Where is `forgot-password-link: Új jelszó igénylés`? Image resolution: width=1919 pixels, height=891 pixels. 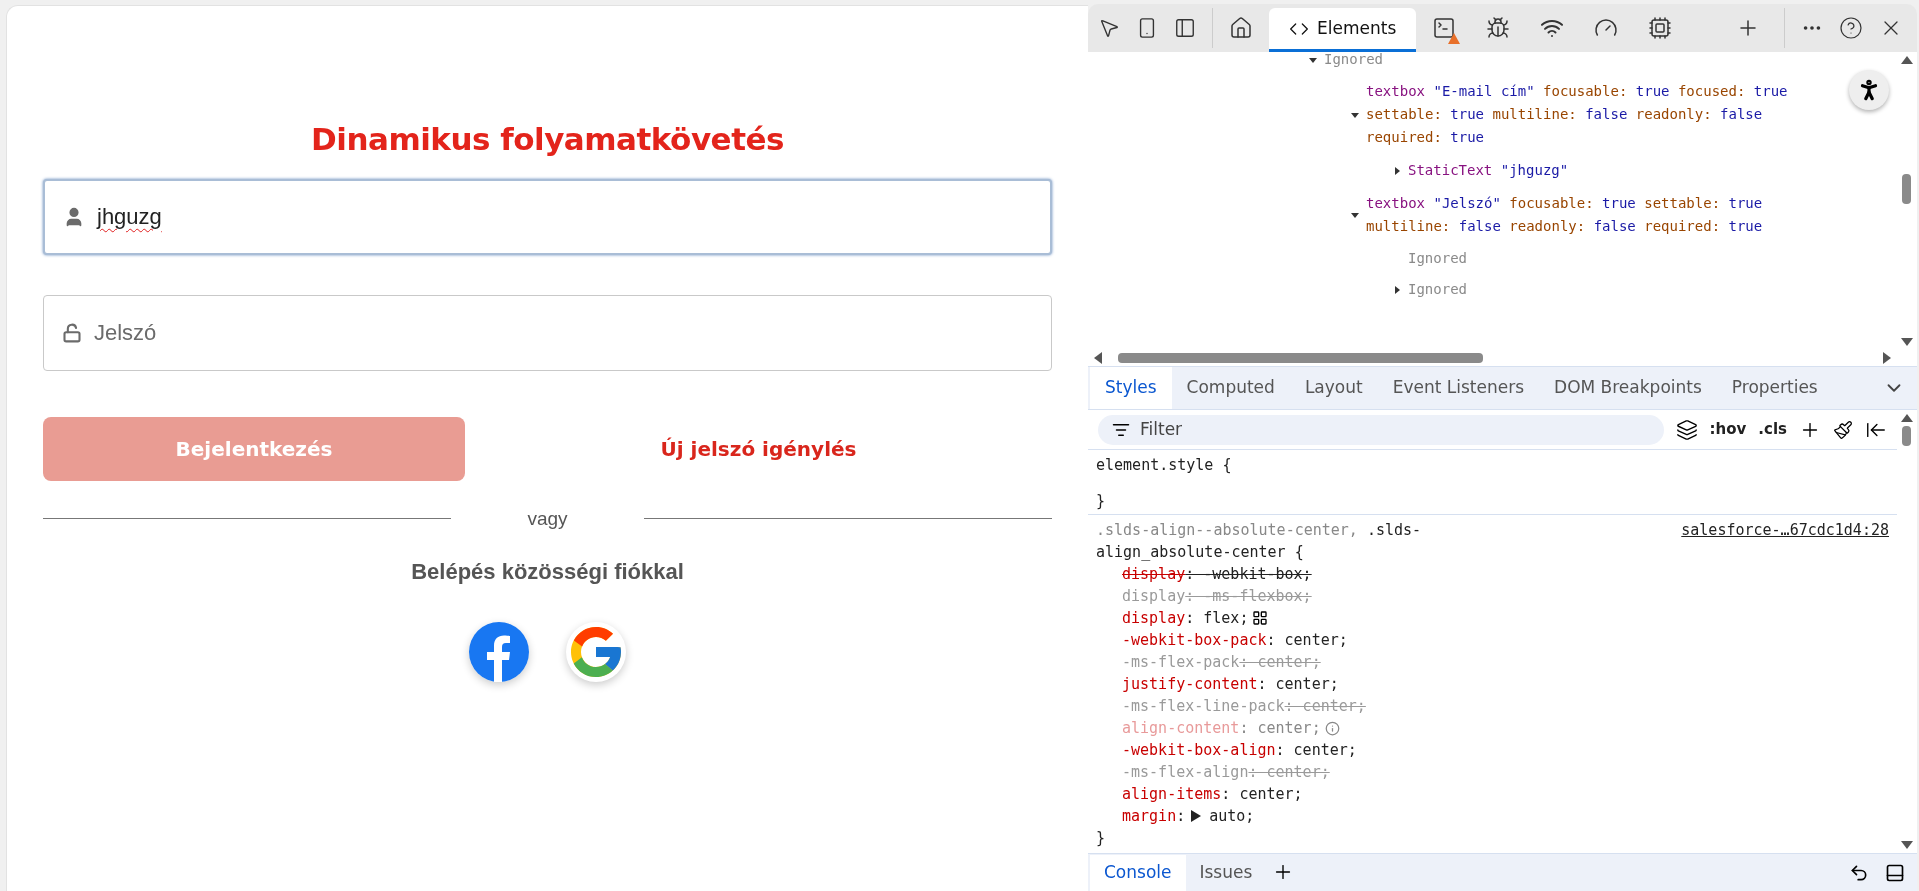 forgot-password-link: Új jelszó igénylés is located at coordinates (758, 448).